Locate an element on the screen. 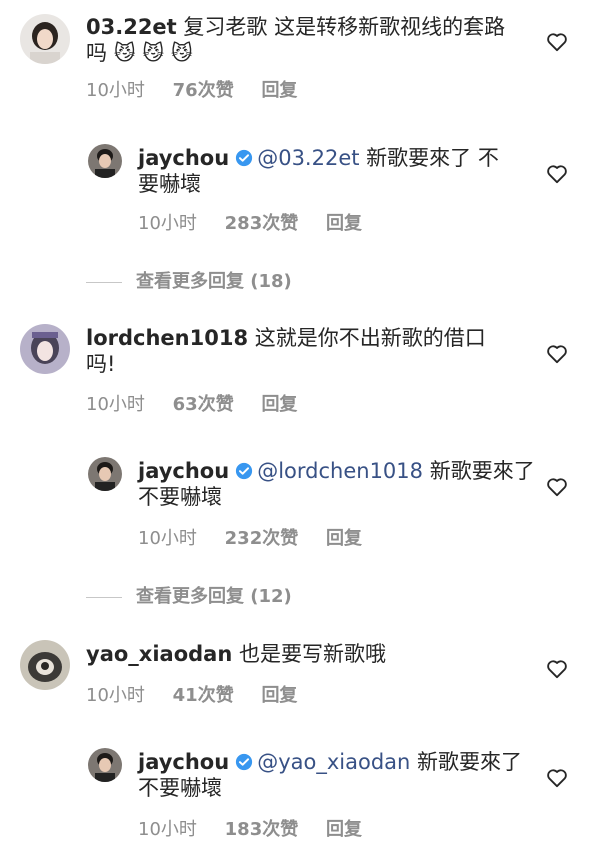  avatar-03-22et is located at coordinates (45, 39).